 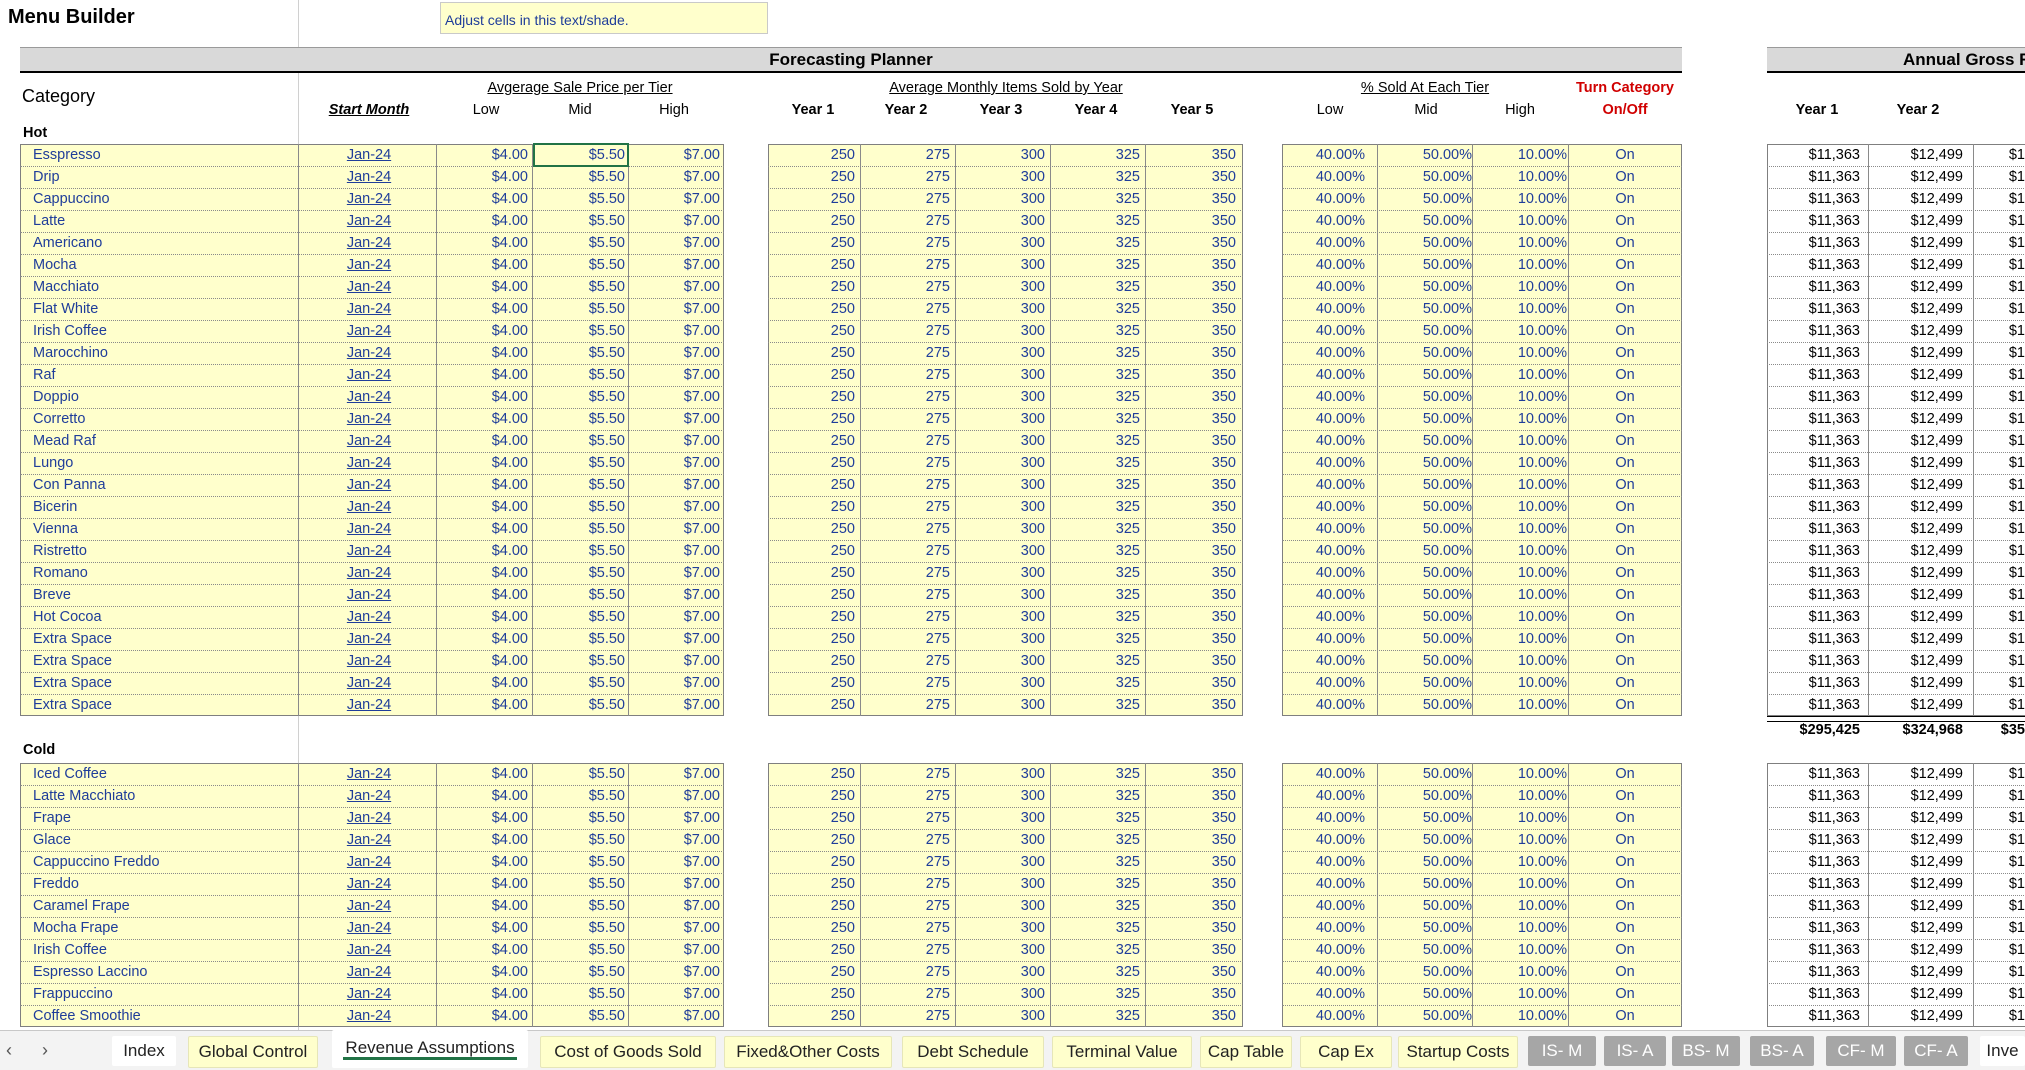 I want to click on scroll-tabs-left-icon: ‹, so click(x=9, y=1050).